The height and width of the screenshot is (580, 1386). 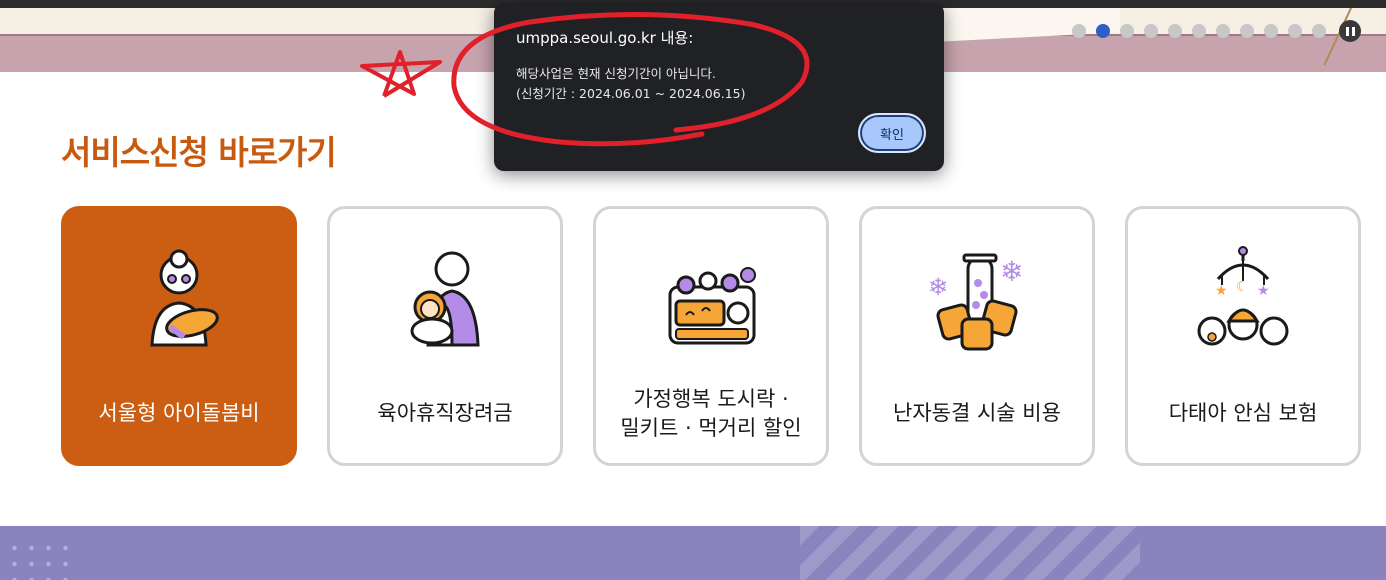 What do you see at coordinates (631, 93) in the screenshot?
I see `dialog-message-line2: (신청기간 : 2024.06.01 ~ 2024.06.15)` at bounding box center [631, 93].